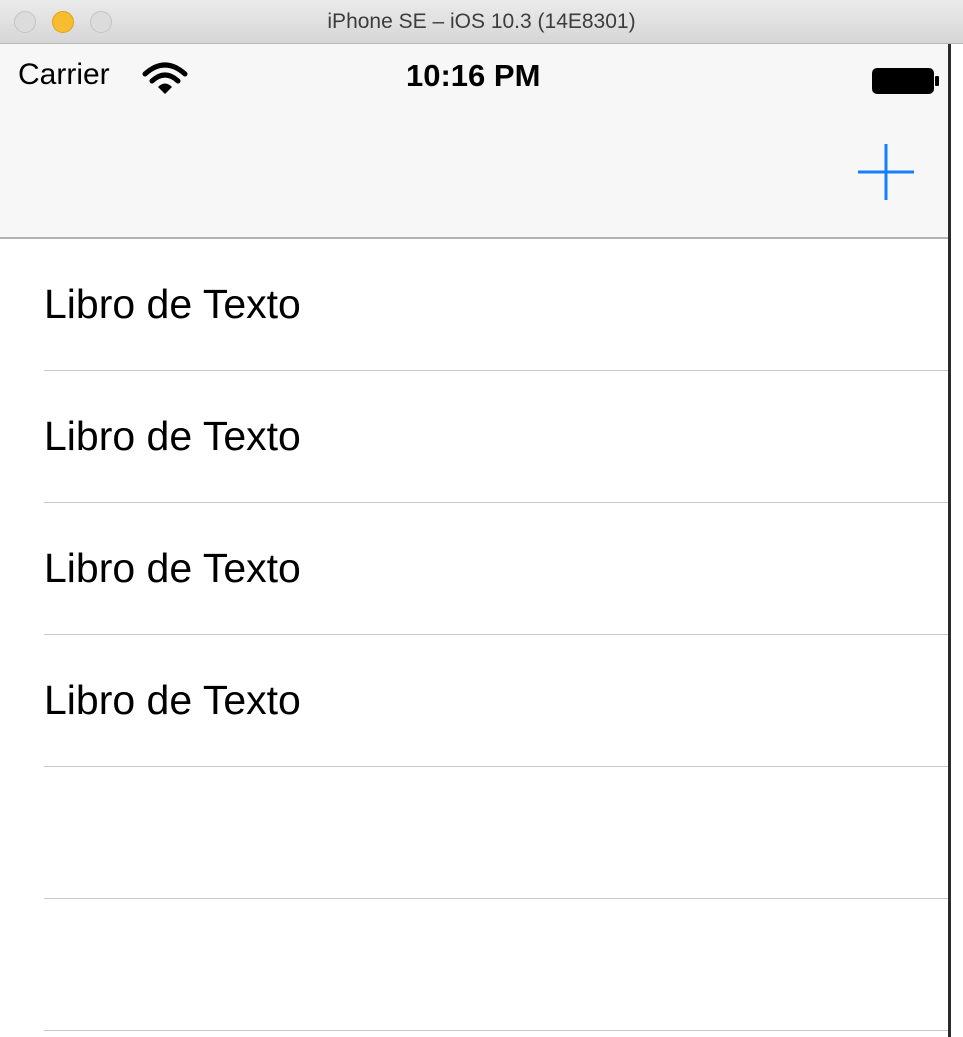 This screenshot has width=963, height=1037. I want to click on window-edge, so click(955, 540).